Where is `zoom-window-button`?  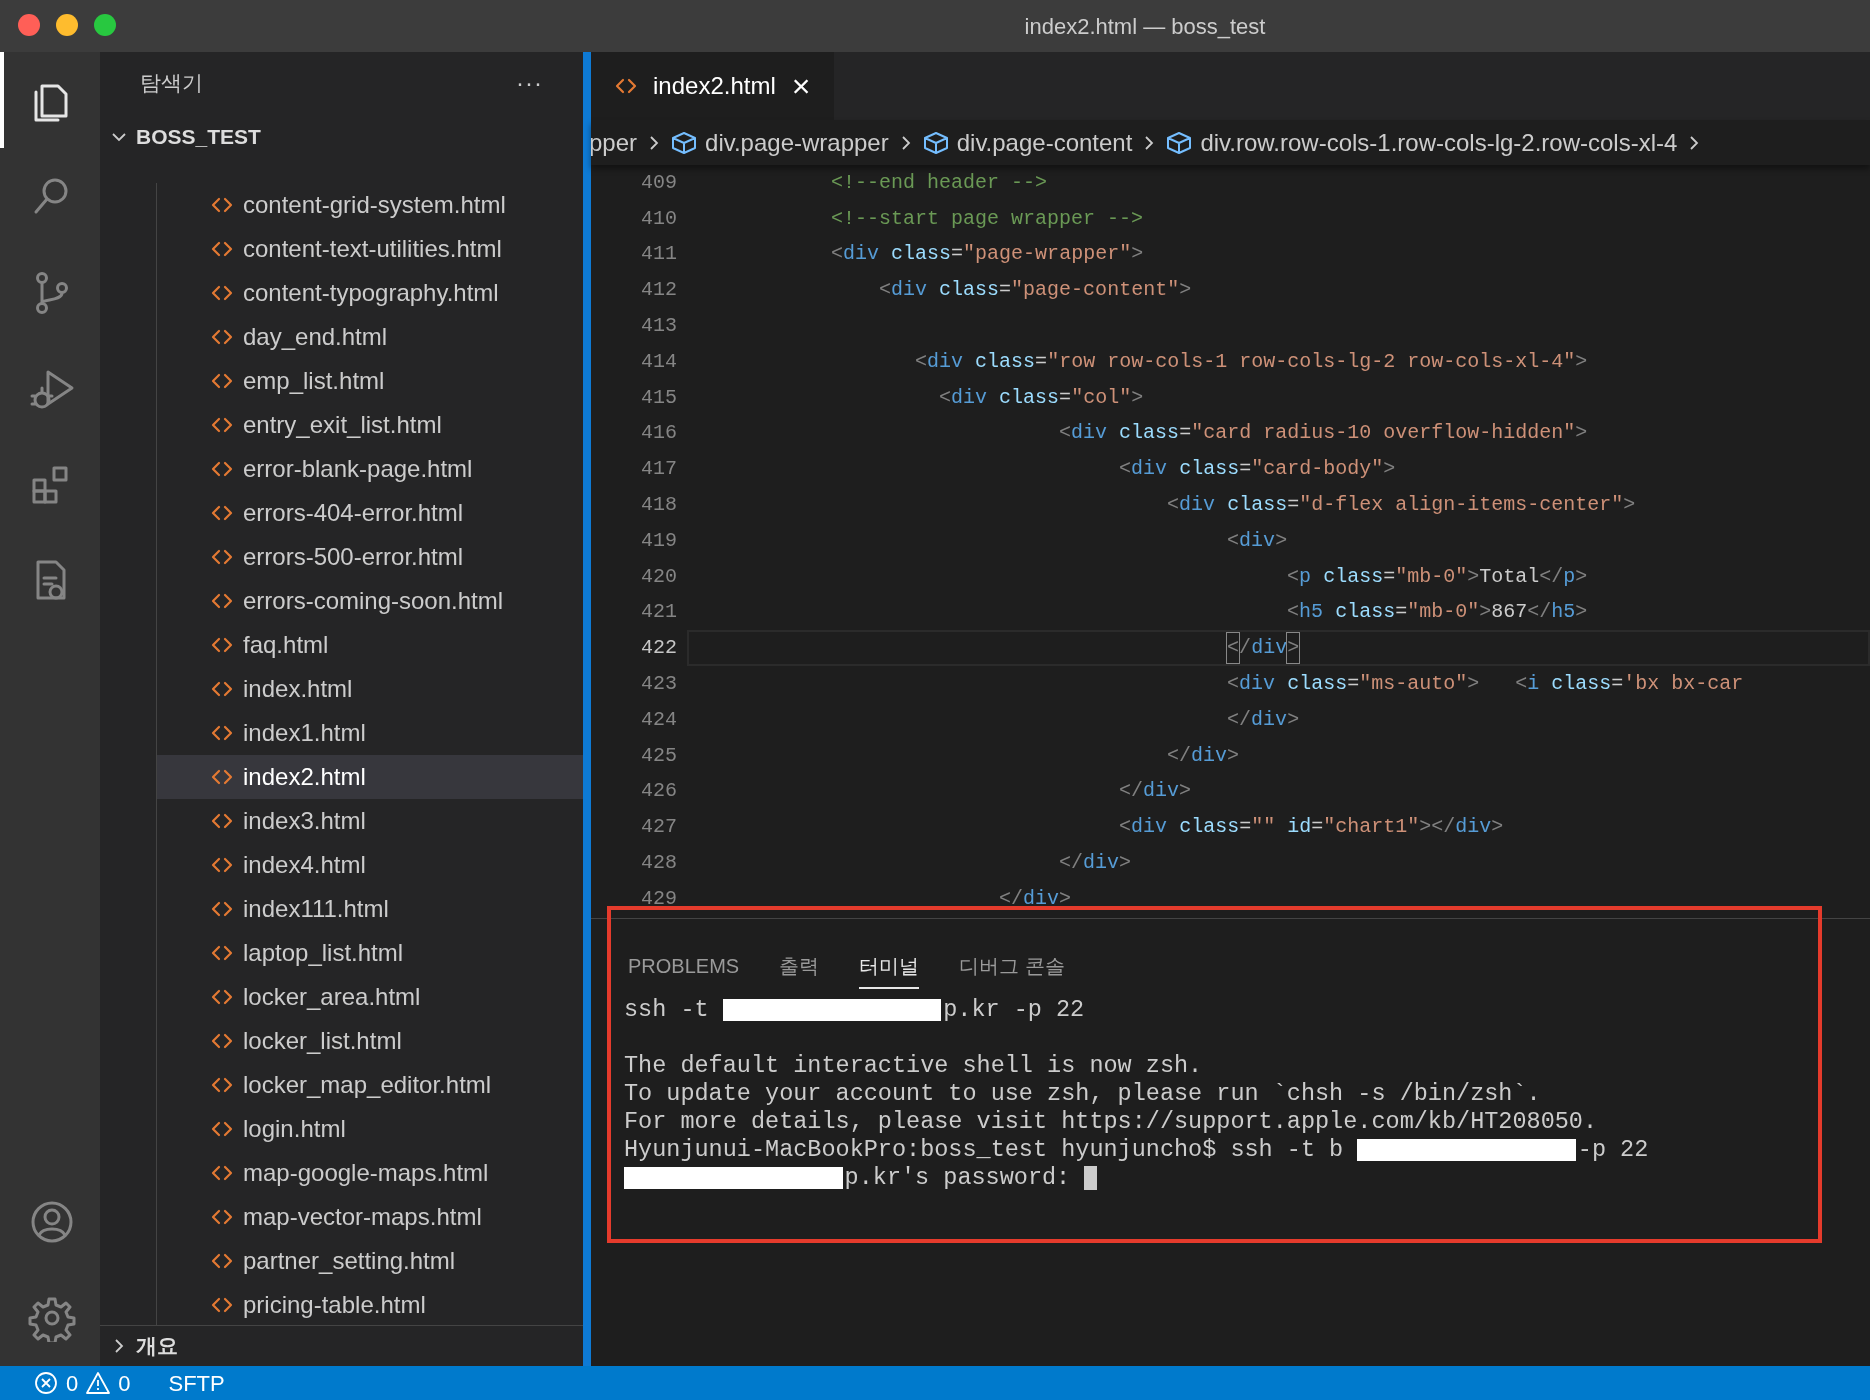
zoom-window-button is located at coordinates (105, 25).